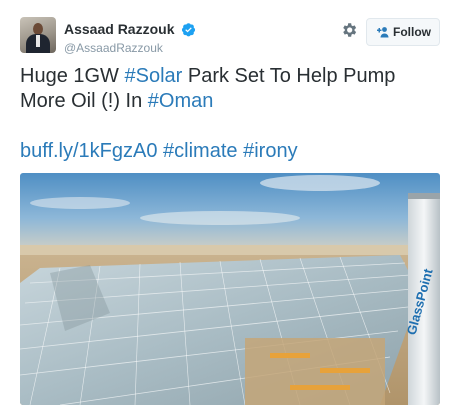  Describe the element at coordinates (130, 48) in the screenshot. I see `user-handle: @AssaadRazzouk` at that location.